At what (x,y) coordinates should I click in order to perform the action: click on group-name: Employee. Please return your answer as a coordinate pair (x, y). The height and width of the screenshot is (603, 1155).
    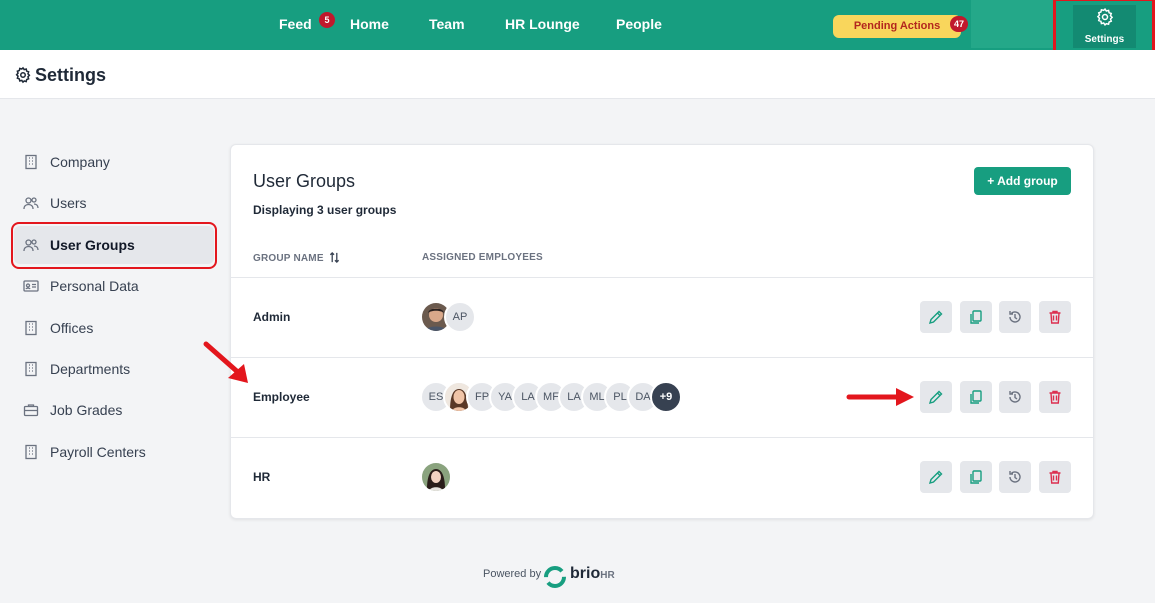
    Looking at the image, I should click on (281, 397).